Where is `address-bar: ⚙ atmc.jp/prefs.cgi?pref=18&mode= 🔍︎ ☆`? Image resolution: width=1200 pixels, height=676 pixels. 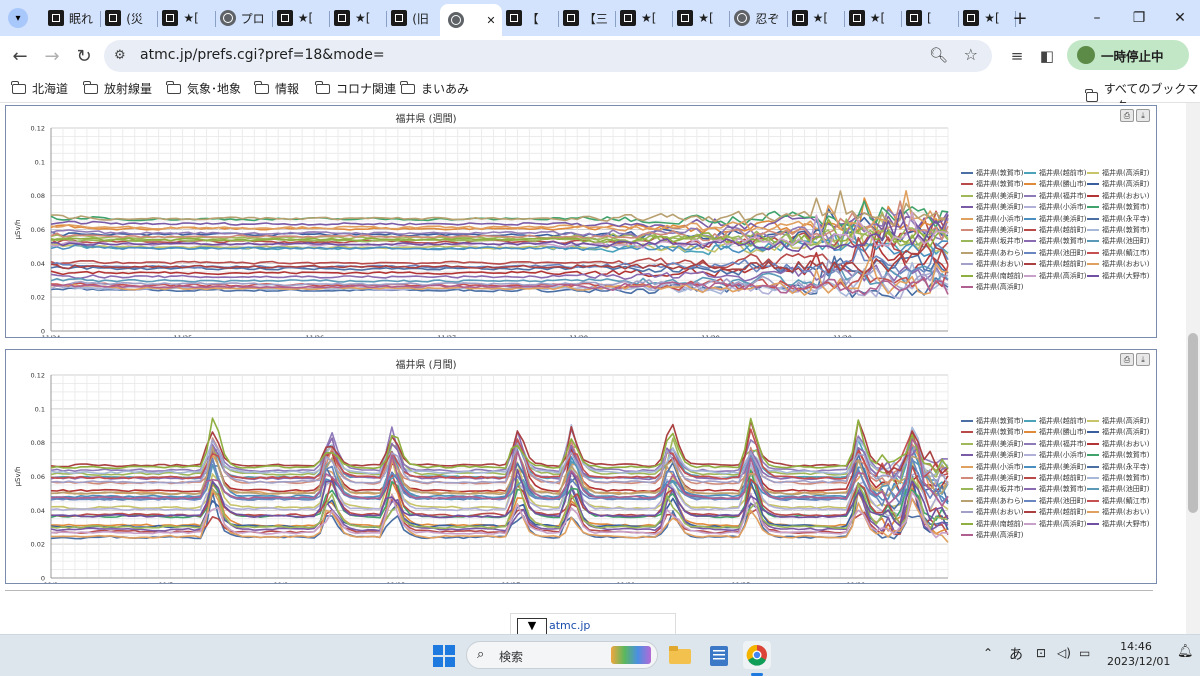
address-bar: ⚙ atmc.jp/prefs.cgi?pref=18&mode= 🔍︎ ☆ is located at coordinates (548, 56).